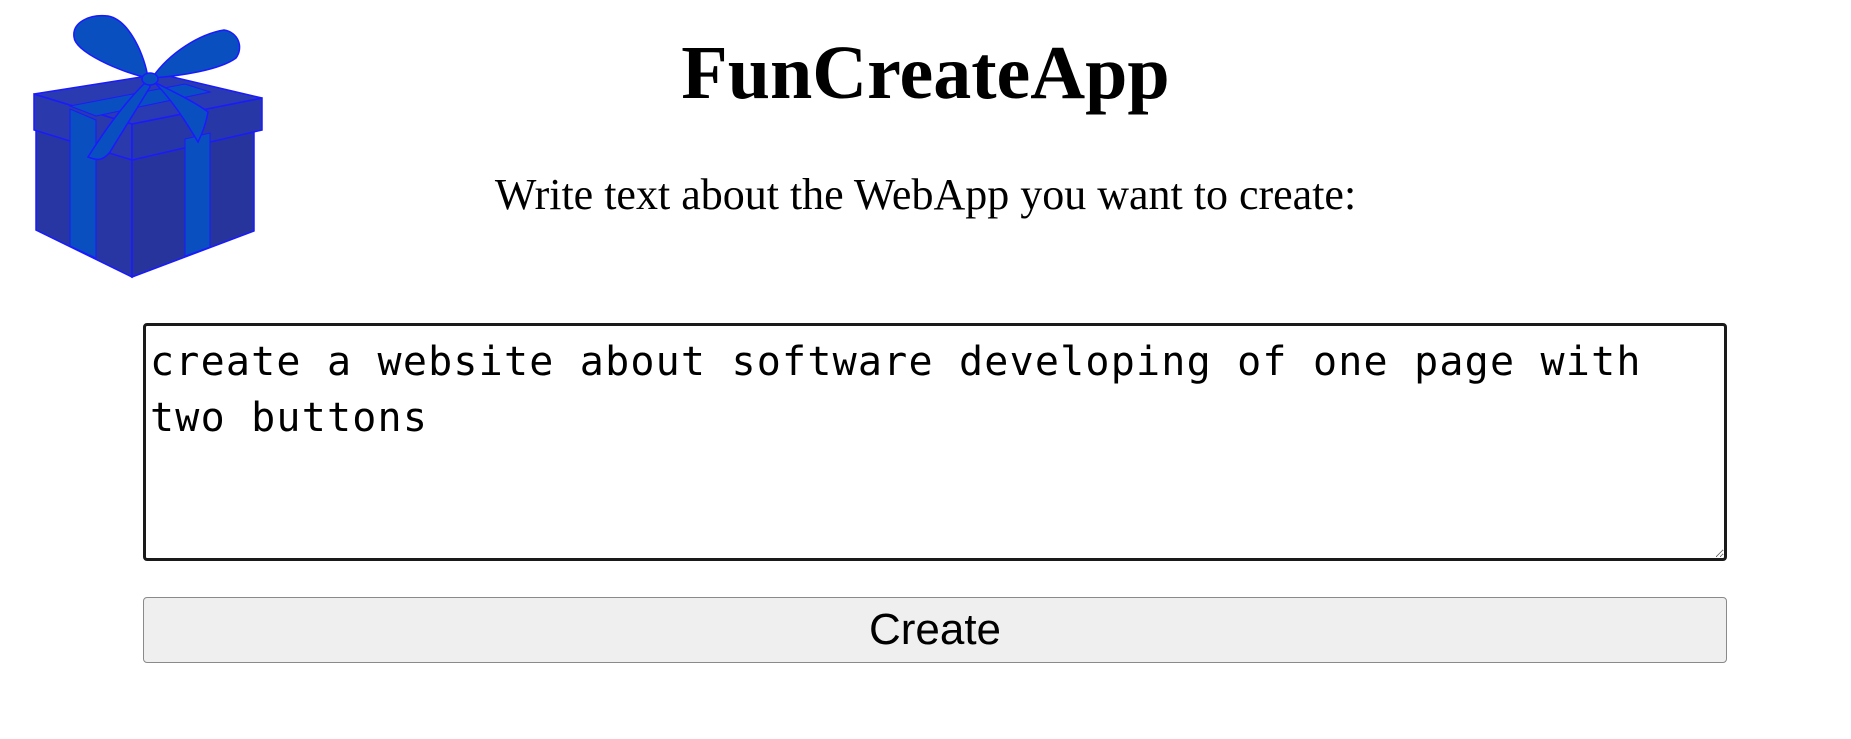 The height and width of the screenshot is (739, 1851). What do you see at coordinates (935, 630) in the screenshot?
I see `create-button: Create` at bounding box center [935, 630].